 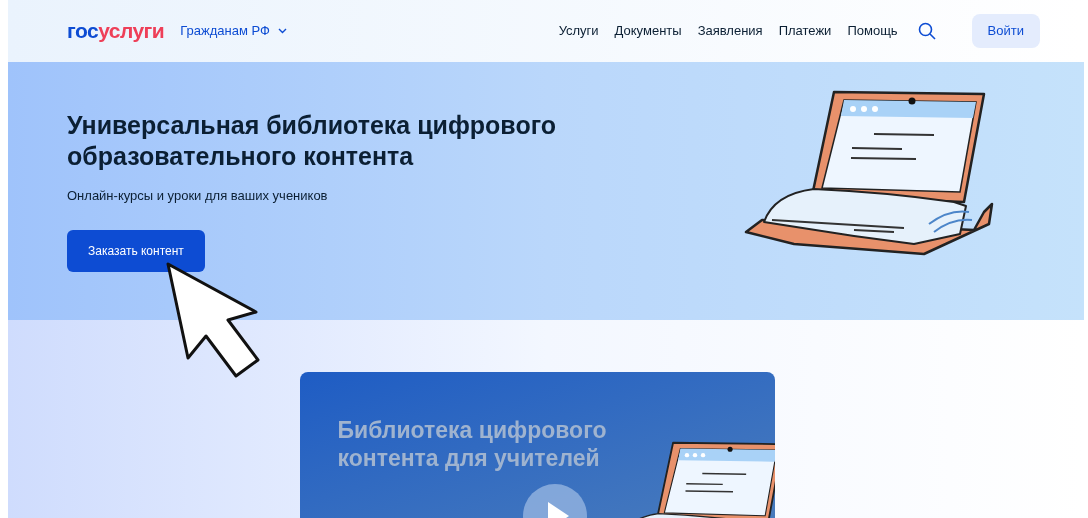 I want to click on video-title: Библиотека цифрового контента для учителей, so click(x=472, y=444).